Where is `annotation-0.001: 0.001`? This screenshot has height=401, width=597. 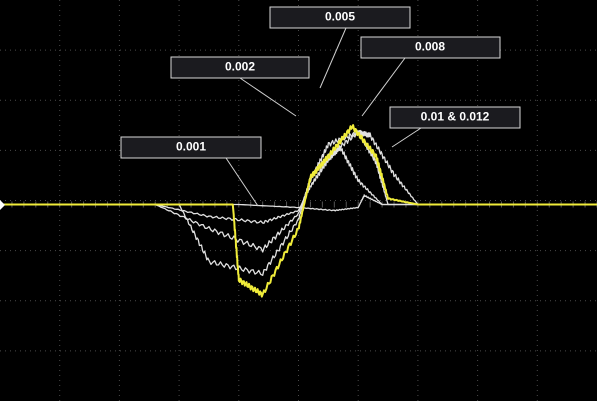
annotation-0.001: 0.001 is located at coordinates (191, 171).